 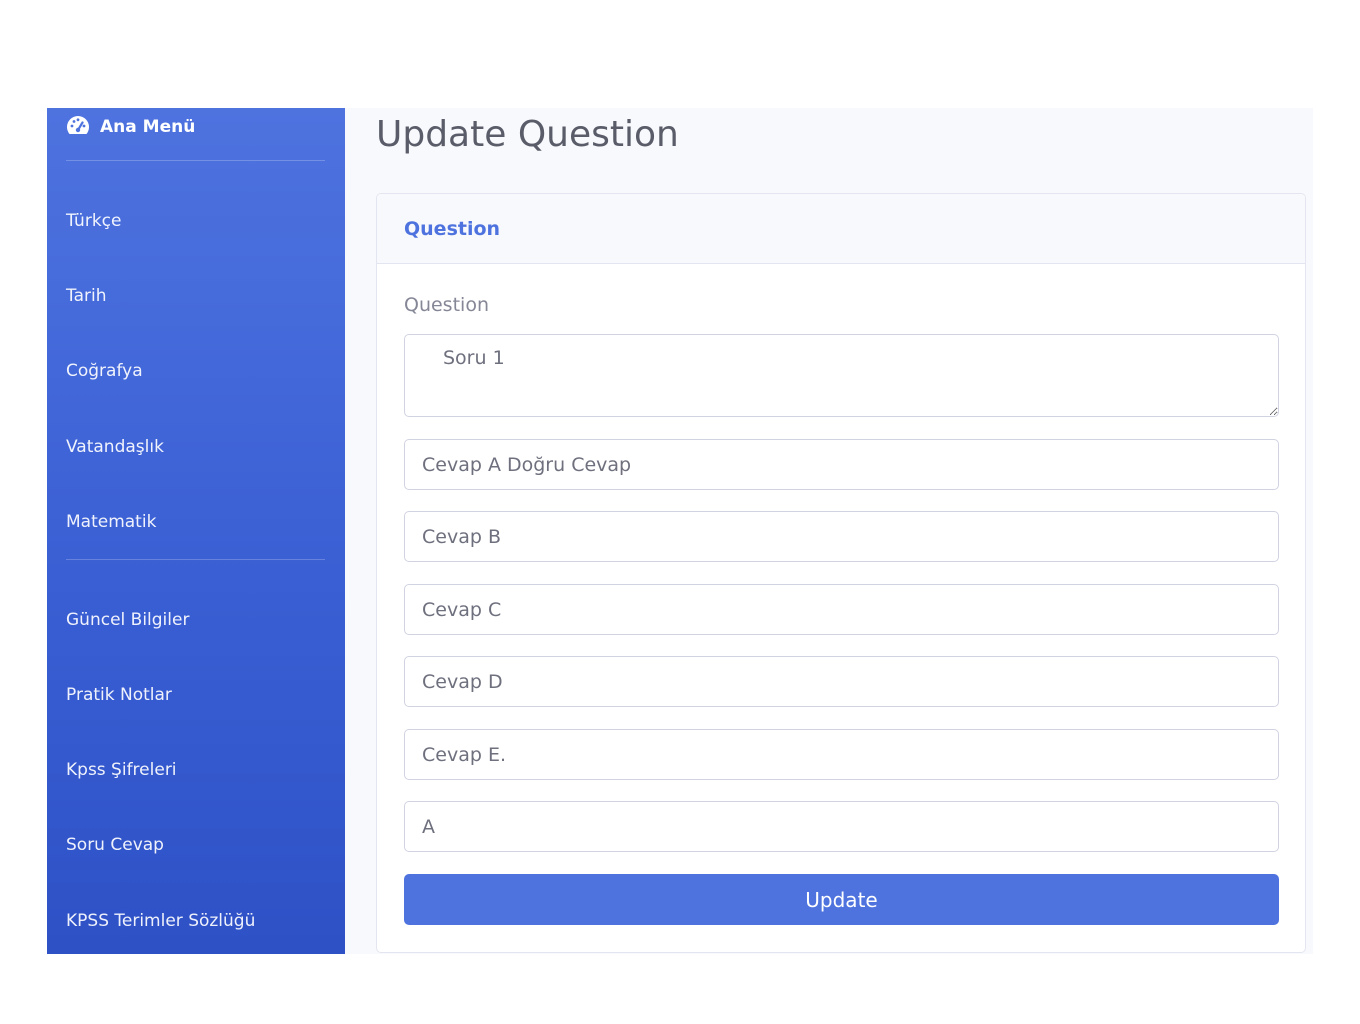 I want to click on answer-a-input, so click(x=841, y=464).